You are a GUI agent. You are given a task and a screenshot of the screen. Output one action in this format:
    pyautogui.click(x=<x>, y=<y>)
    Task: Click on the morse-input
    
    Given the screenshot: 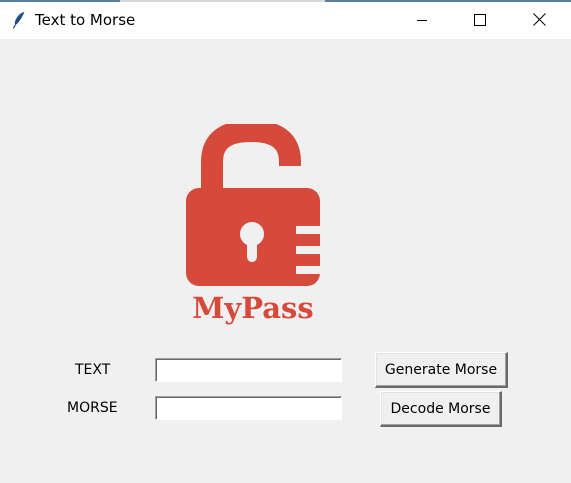 What is the action you would take?
    pyautogui.click(x=248, y=408)
    